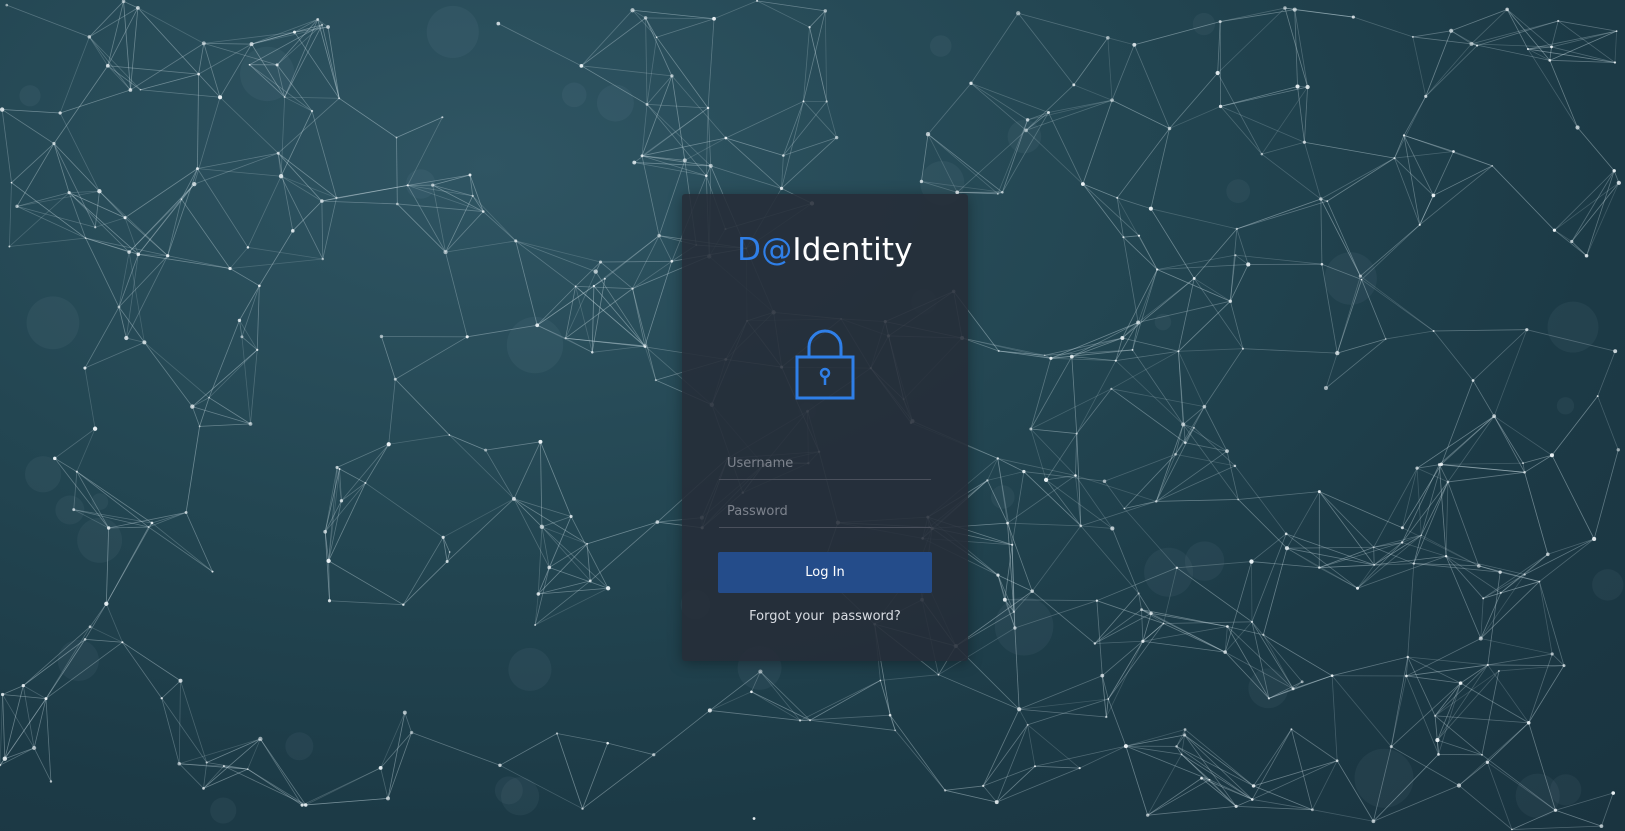 The width and height of the screenshot is (1625, 831). I want to click on brand-logo: D@Identity, so click(825, 250).